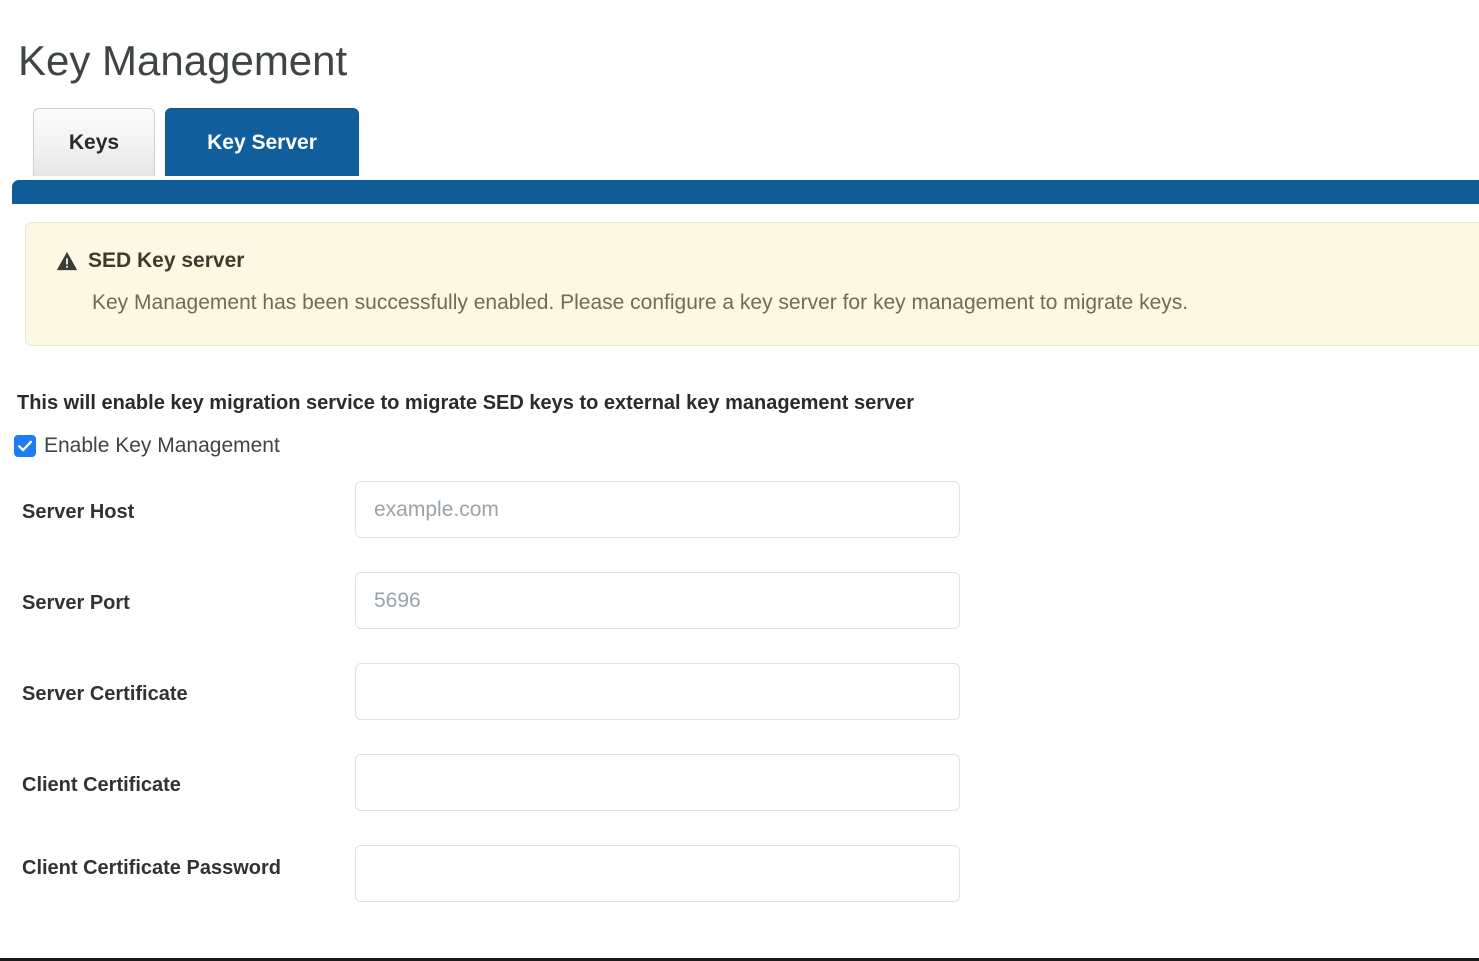 The height and width of the screenshot is (961, 1479). Describe the element at coordinates (657, 873) in the screenshot. I see `input-client-certificate-password` at that location.